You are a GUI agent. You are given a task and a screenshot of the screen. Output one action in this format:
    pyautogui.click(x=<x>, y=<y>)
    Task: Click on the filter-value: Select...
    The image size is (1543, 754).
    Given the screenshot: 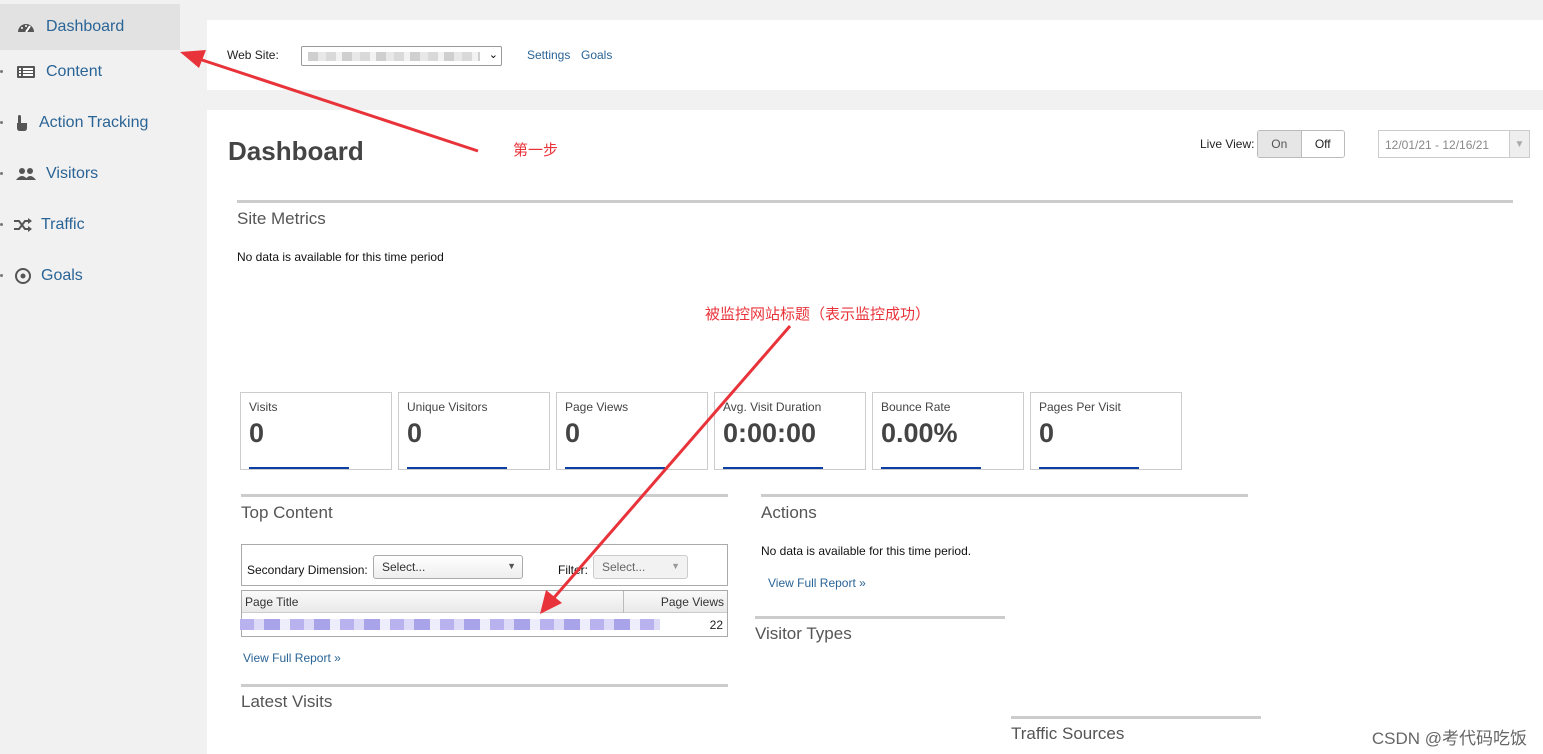 What is the action you would take?
    pyautogui.click(x=624, y=567)
    